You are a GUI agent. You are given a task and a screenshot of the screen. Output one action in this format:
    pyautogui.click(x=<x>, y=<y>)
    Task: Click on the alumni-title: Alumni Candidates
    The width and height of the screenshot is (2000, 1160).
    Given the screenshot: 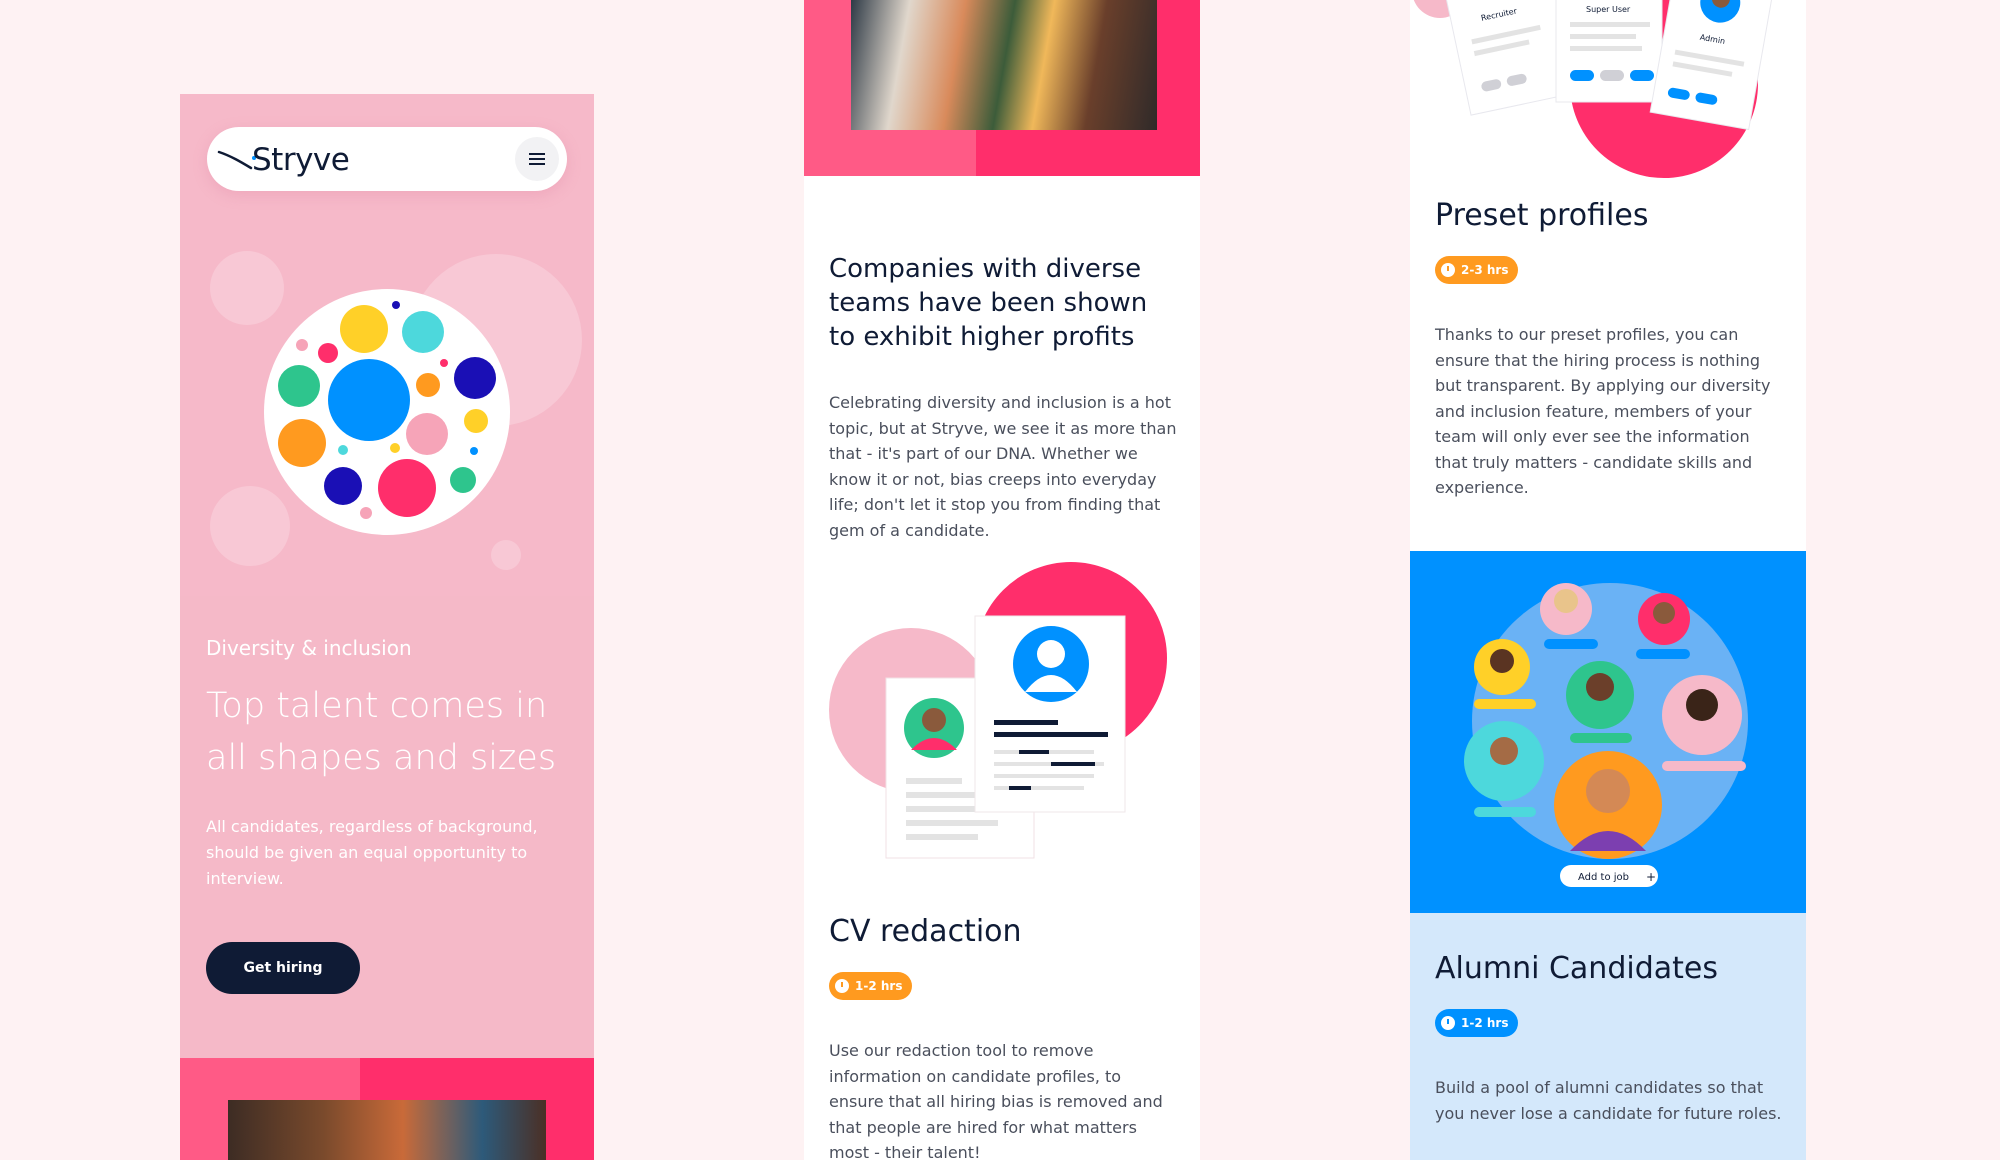 What is the action you would take?
    pyautogui.click(x=1576, y=968)
    